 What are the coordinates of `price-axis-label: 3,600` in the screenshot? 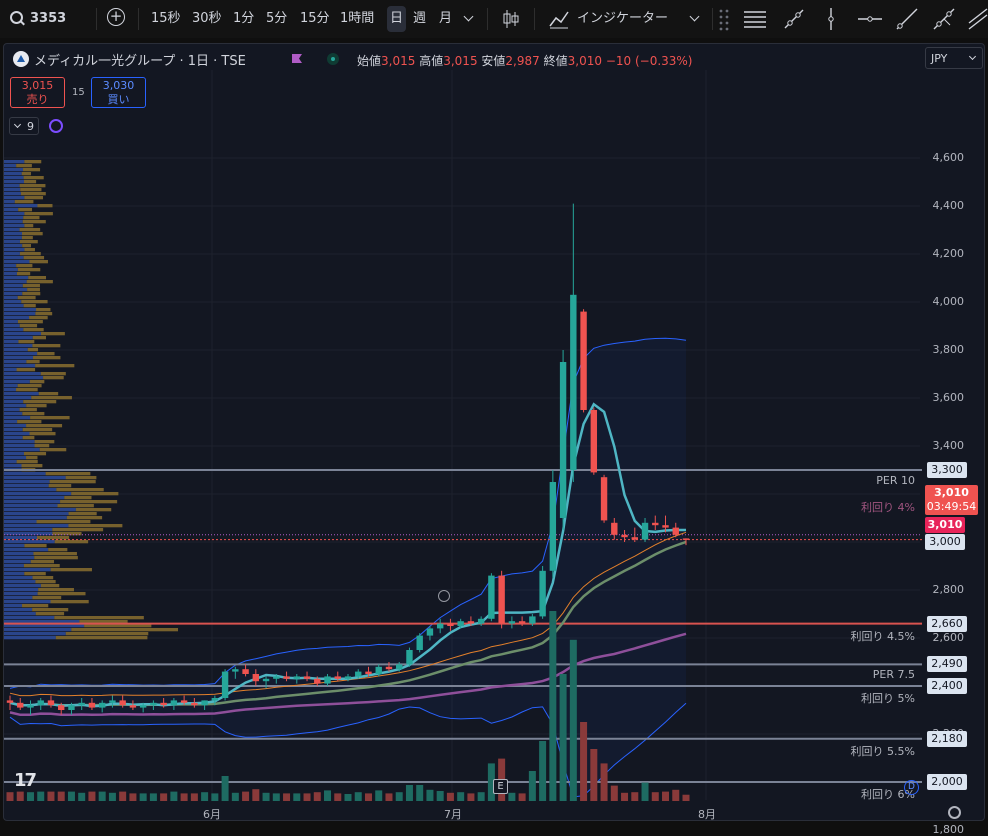 It's located at (948, 397).